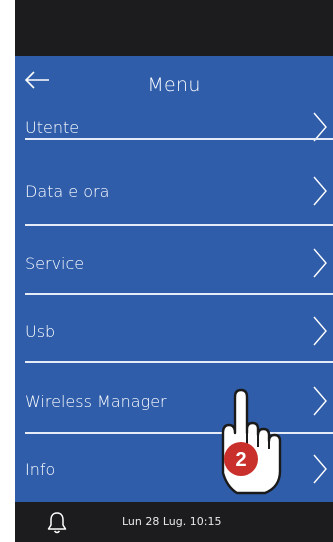 The image size is (333, 542). What do you see at coordinates (174, 85) in the screenshot?
I see `page-title: Menu` at bounding box center [174, 85].